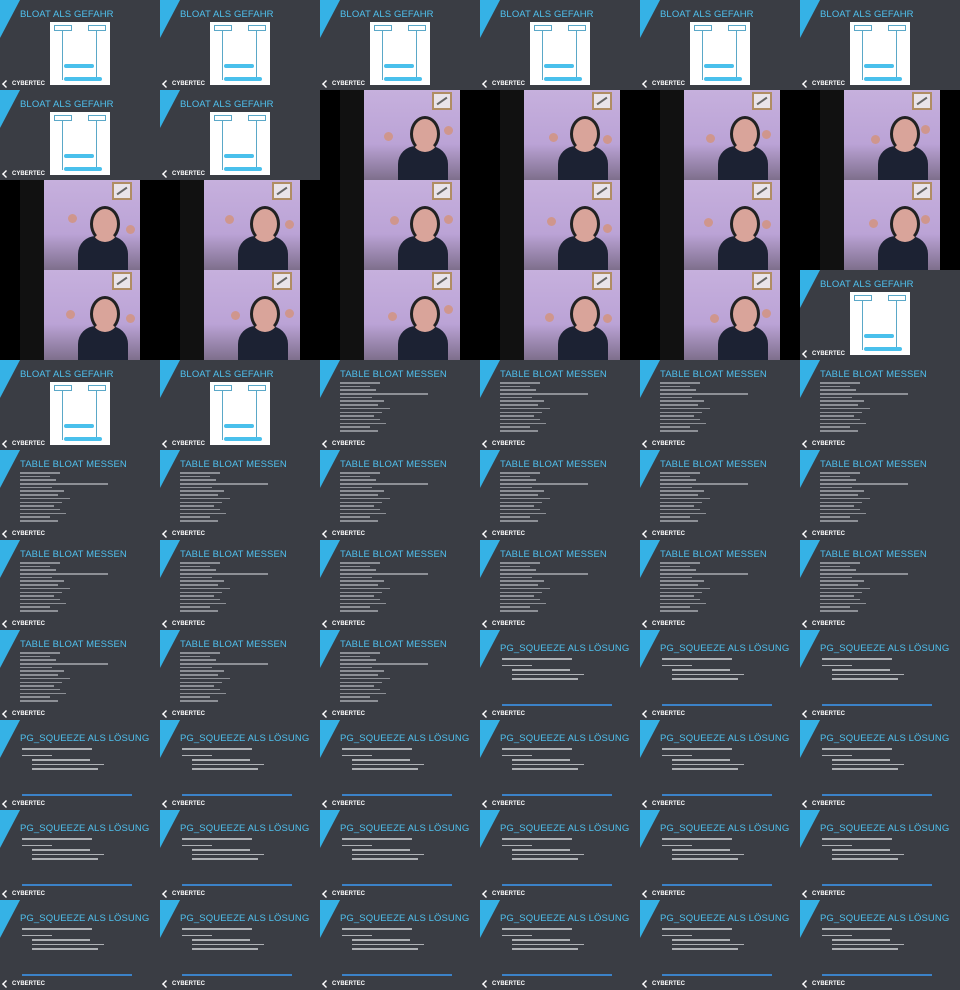 This screenshot has width=960, height=990. I want to click on slide-title: PG_SQUEEZE ALS LÖSUNG, so click(725, 918).